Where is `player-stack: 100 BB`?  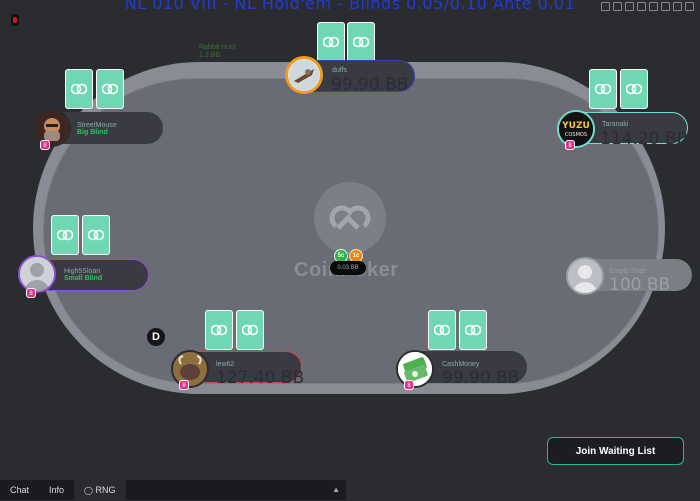
player-stack: 100 BB is located at coordinates (640, 285).